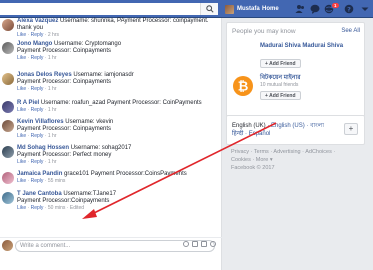  What do you see at coordinates (101, 148) in the screenshot?
I see `comment-text: Username: sohag2017` at bounding box center [101, 148].